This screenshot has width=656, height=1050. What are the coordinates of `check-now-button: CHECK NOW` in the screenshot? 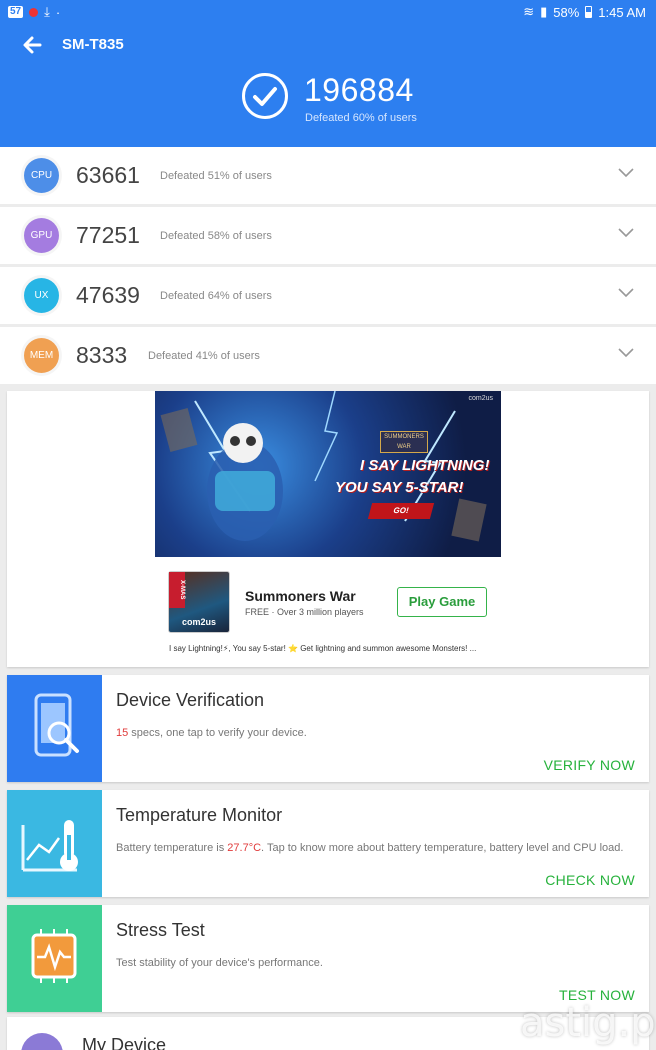 It's located at (590, 880).